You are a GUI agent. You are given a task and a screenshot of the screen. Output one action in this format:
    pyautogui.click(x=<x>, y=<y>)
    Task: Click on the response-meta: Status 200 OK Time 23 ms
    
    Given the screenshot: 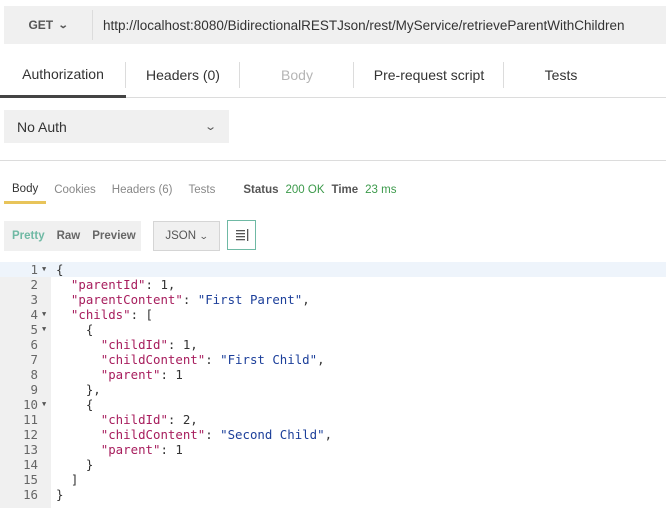 What is the action you would take?
    pyautogui.click(x=319, y=190)
    